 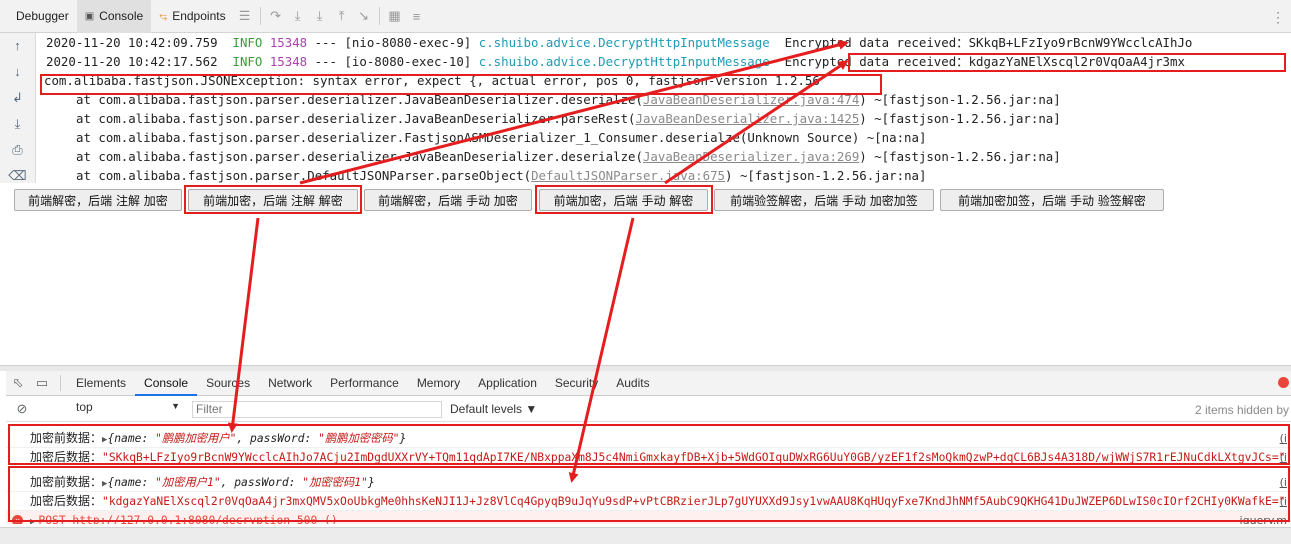 I want to click on toolbar-divider, so click(x=260, y=16).